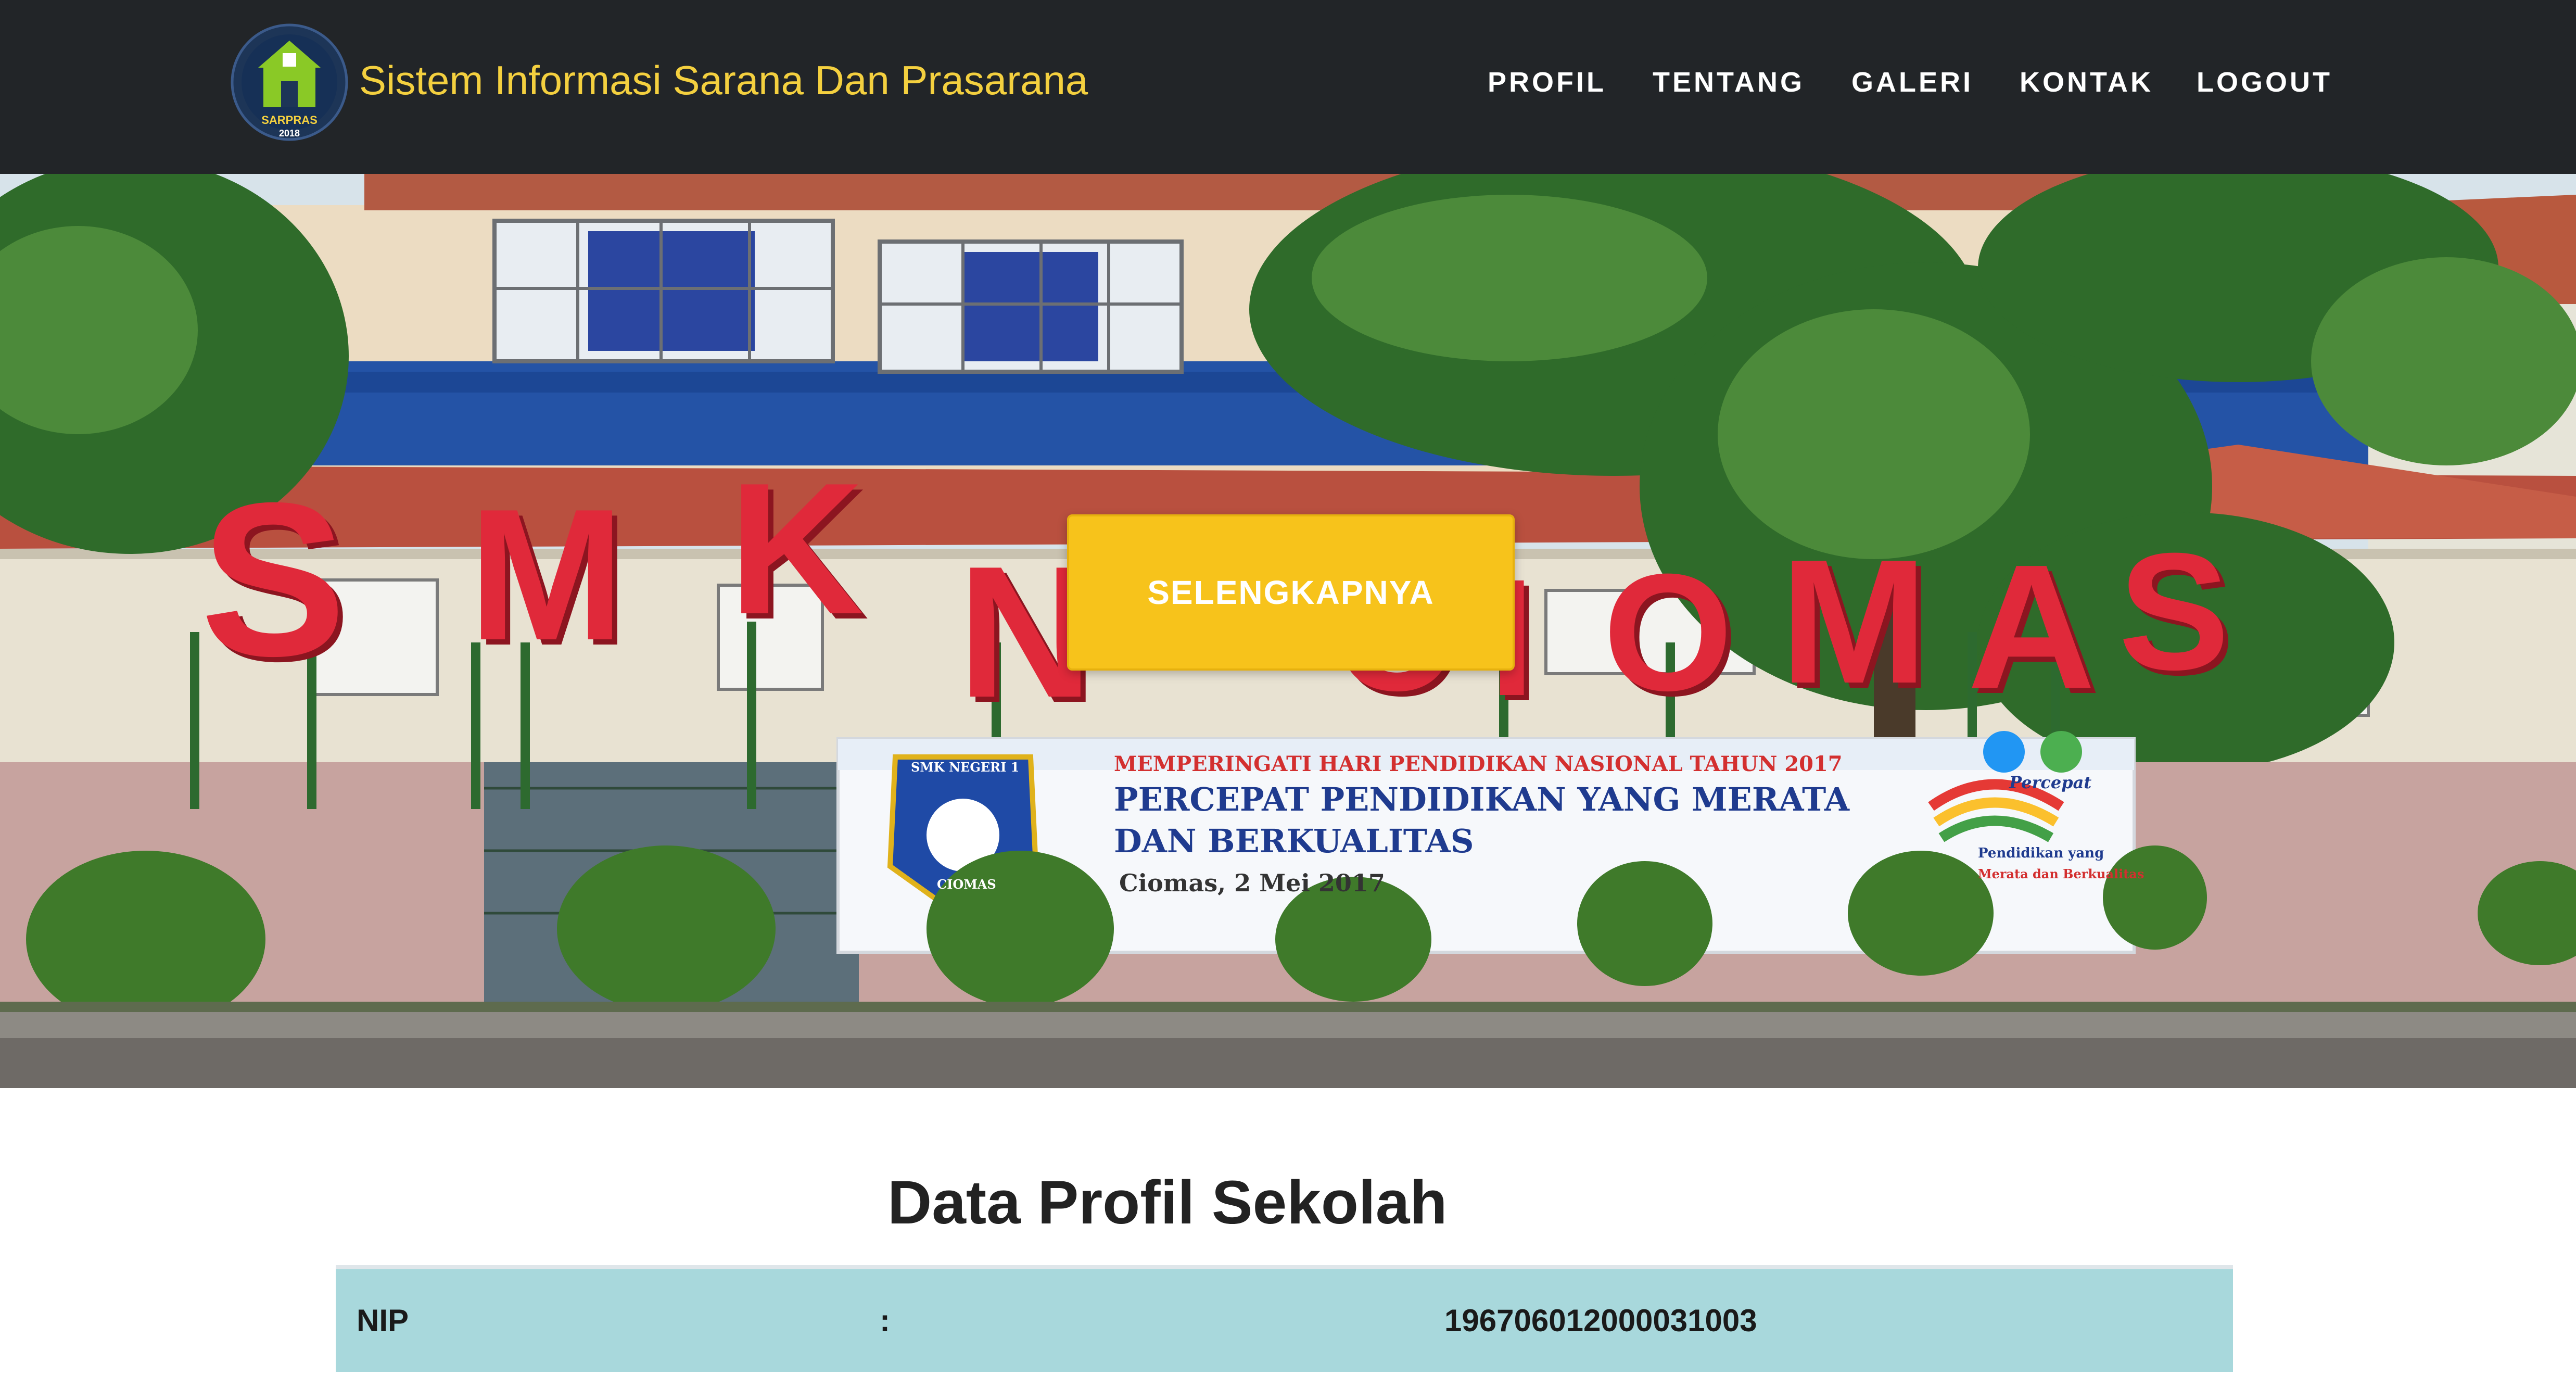  Describe the element at coordinates (289, 133) in the screenshot. I see `svg-text: 2018` at that location.